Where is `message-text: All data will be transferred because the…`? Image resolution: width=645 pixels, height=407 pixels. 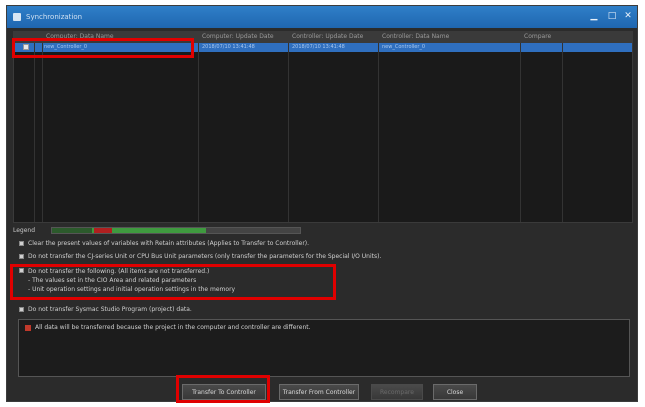 message-text: All data will be transferred because the… is located at coordinates (173, 327).